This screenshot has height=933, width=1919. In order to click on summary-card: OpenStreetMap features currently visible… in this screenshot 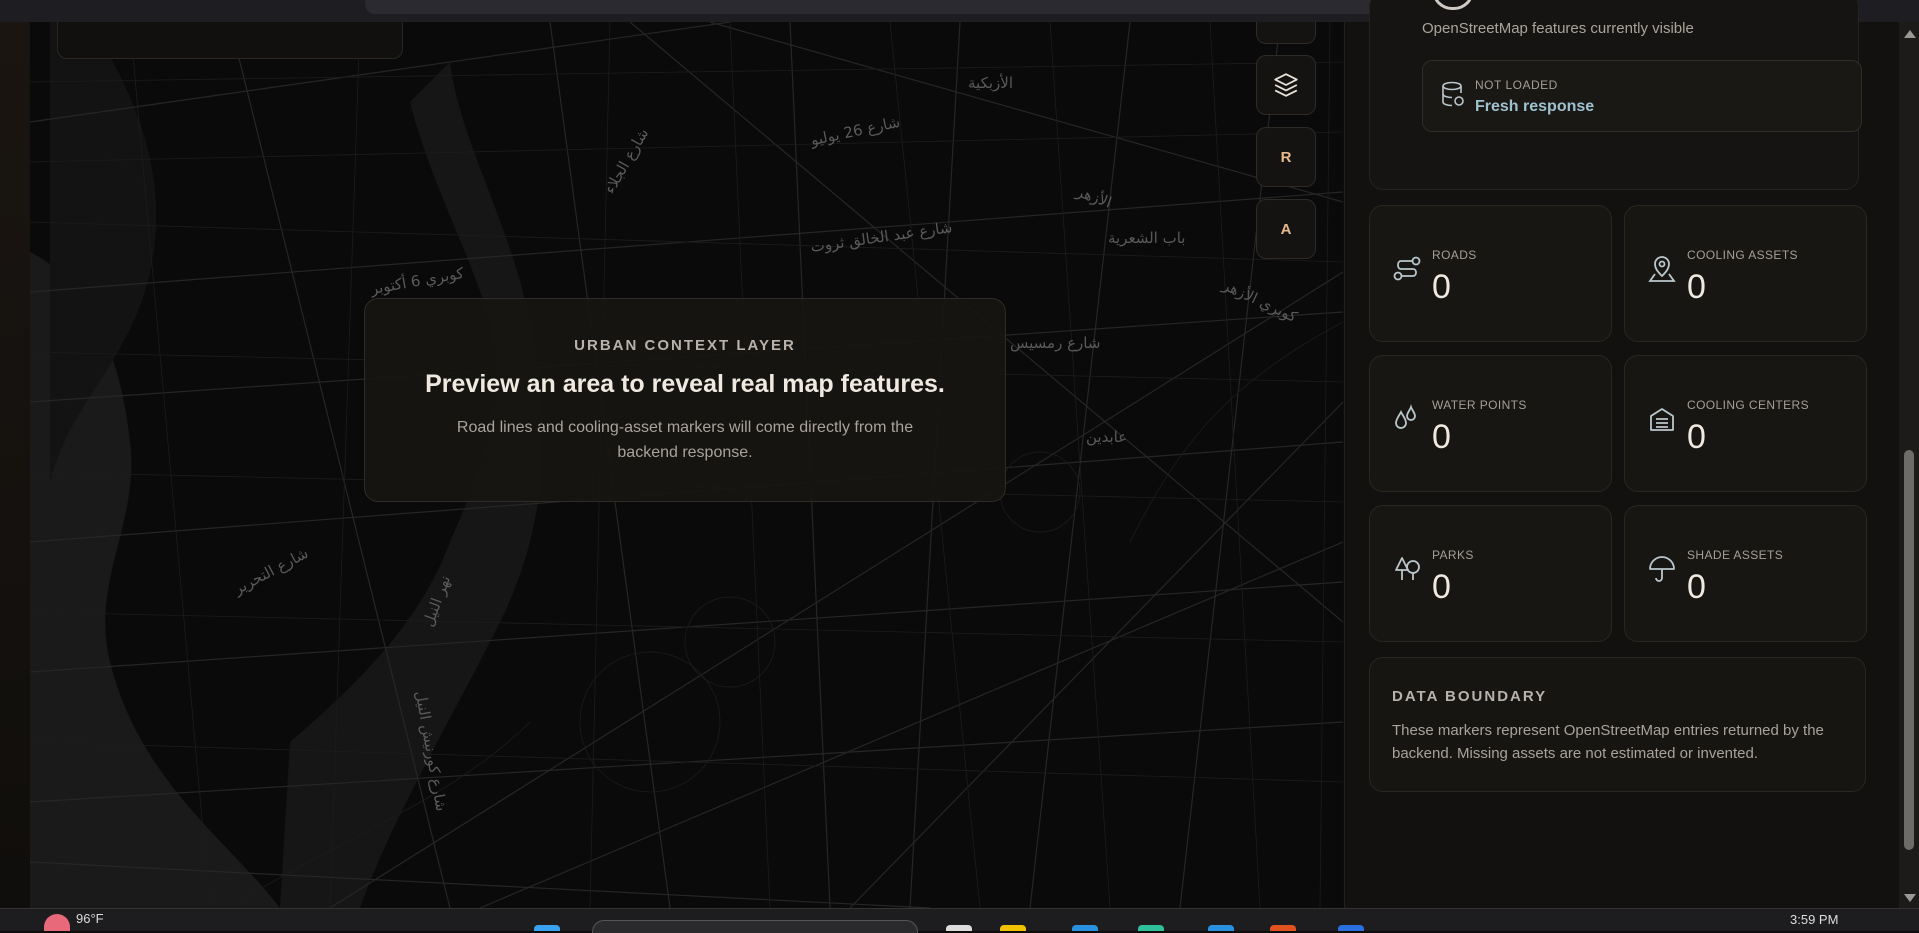, I will do `click(1615, 95)`.